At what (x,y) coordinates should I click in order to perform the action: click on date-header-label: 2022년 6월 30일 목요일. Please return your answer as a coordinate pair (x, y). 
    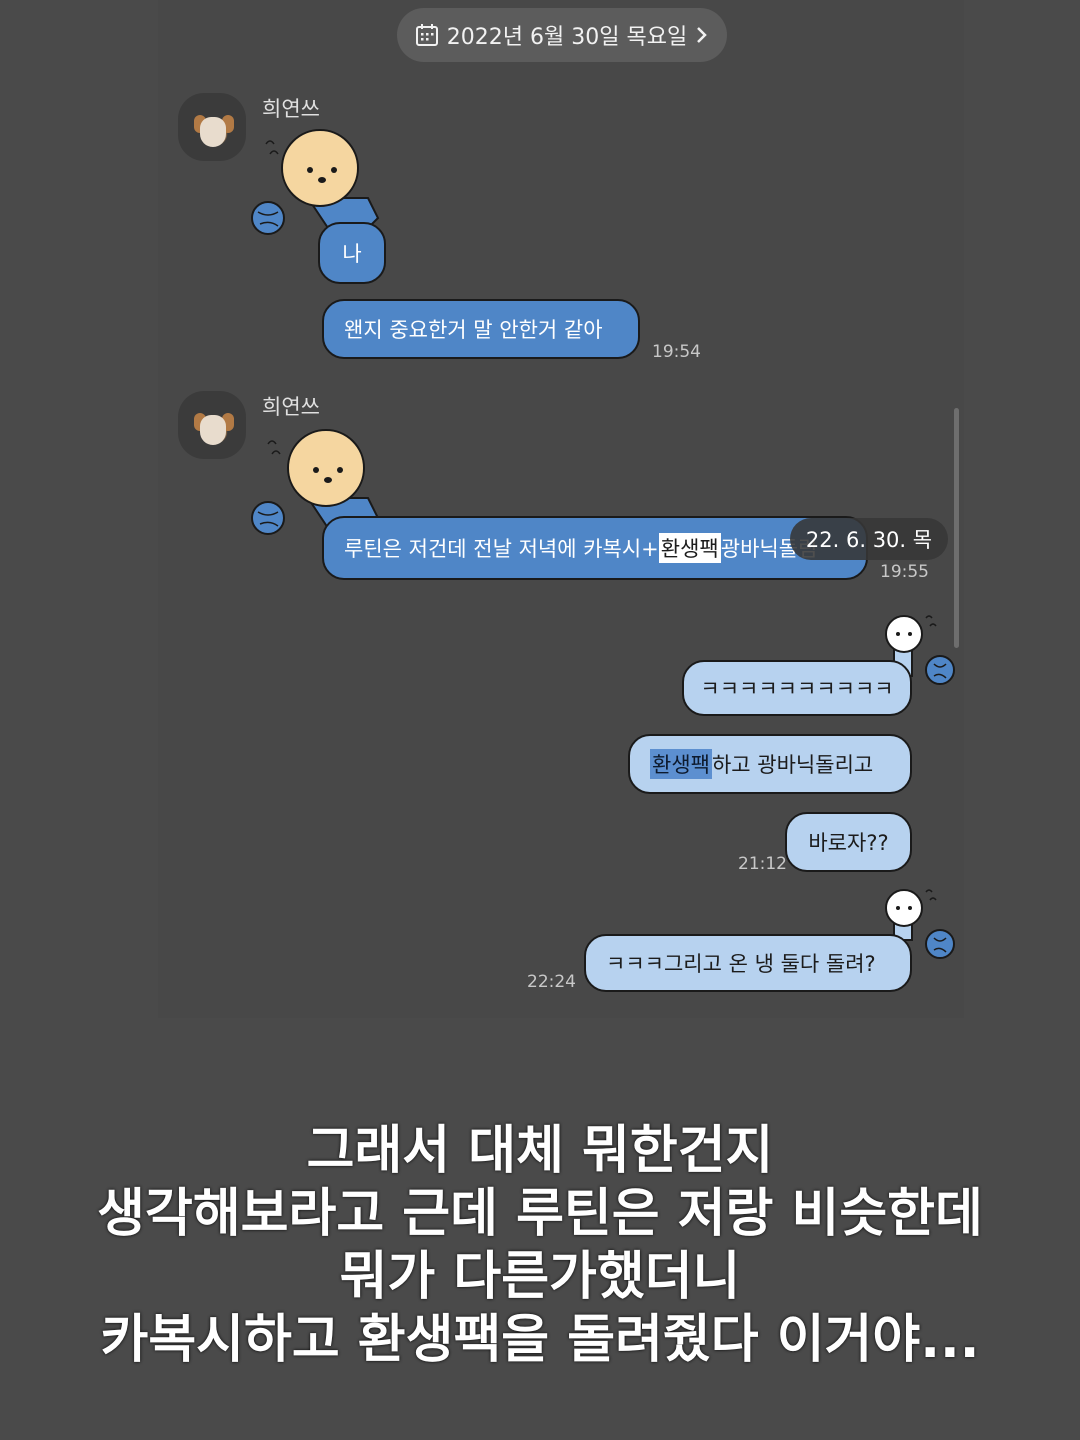
    Looking at the image, I should click on (567, 37).